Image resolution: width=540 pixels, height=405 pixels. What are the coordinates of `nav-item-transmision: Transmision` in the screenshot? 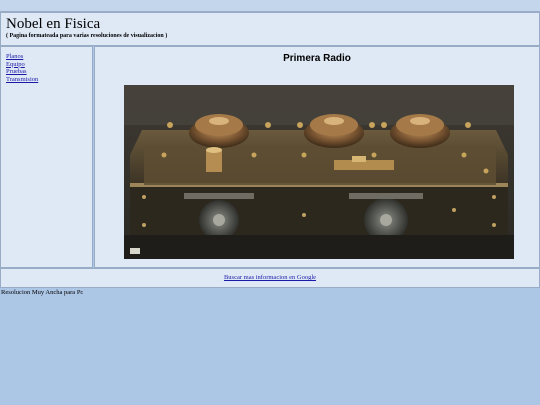 It's located at (49, 80).